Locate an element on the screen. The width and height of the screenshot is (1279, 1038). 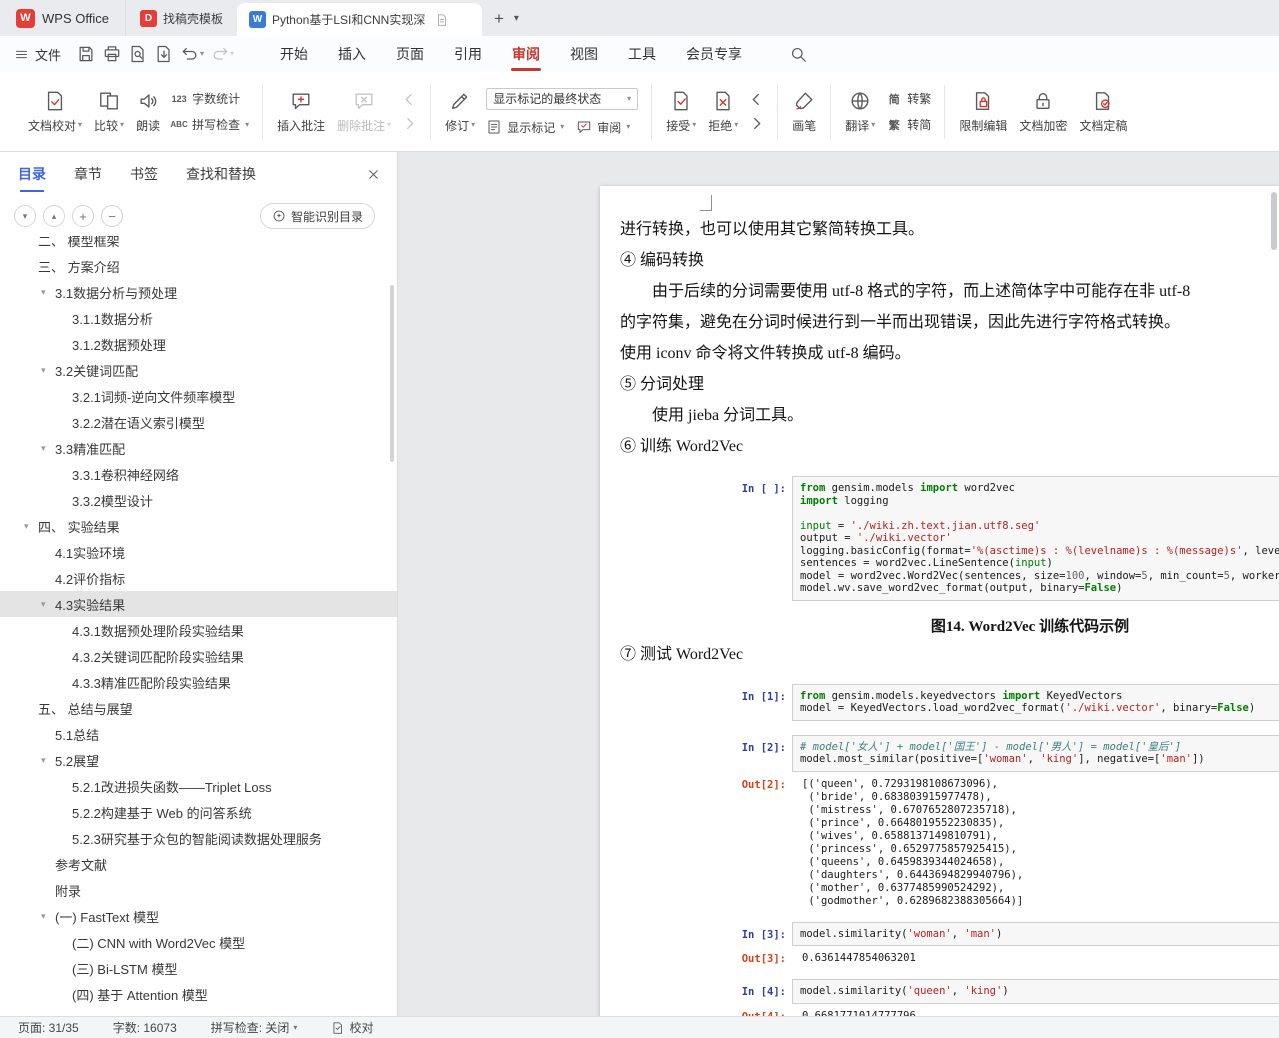
print-button is located at coordinates (112, 54).